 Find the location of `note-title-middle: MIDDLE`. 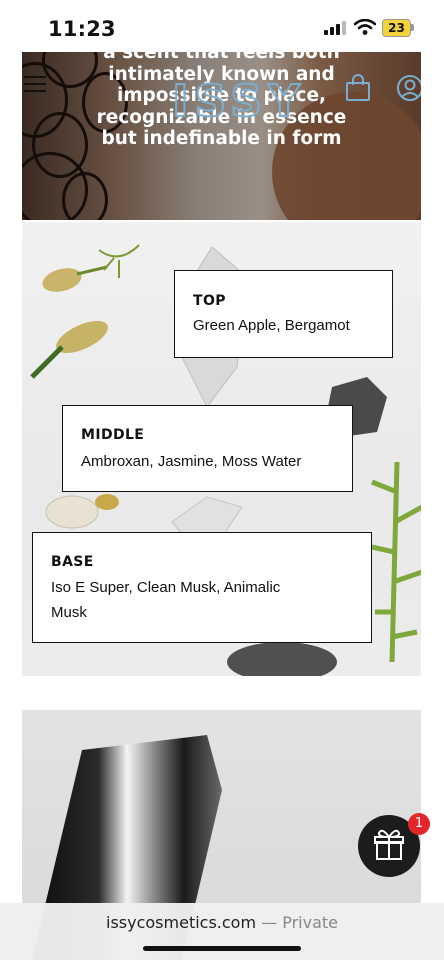

note-title-middle: MIDDLE is located at coordinates (113, 435).